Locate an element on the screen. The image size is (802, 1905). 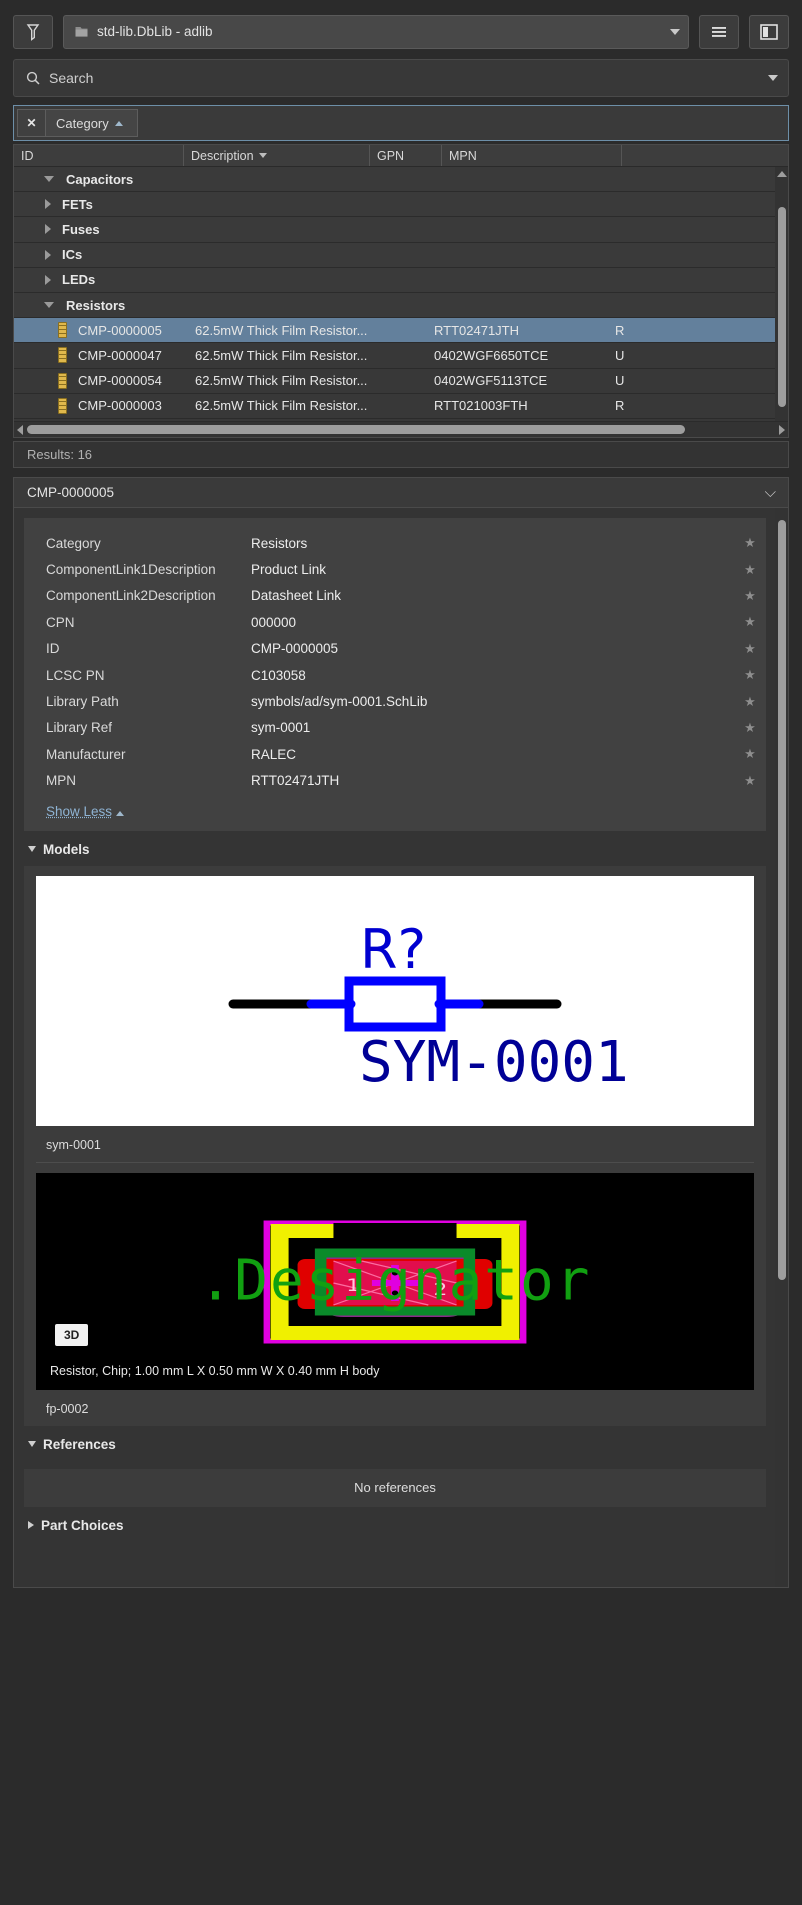
property-key: LCSC PN is located at coordinates (75, 675).